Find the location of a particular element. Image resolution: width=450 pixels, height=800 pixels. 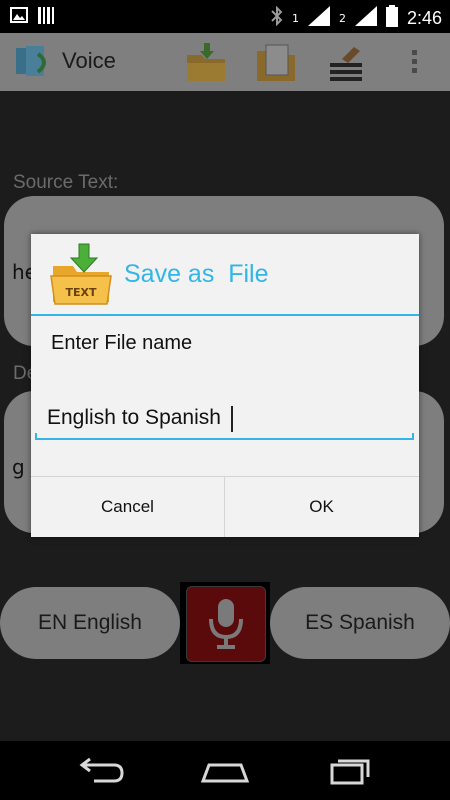

home-icon is located at coordinates (225, 771).